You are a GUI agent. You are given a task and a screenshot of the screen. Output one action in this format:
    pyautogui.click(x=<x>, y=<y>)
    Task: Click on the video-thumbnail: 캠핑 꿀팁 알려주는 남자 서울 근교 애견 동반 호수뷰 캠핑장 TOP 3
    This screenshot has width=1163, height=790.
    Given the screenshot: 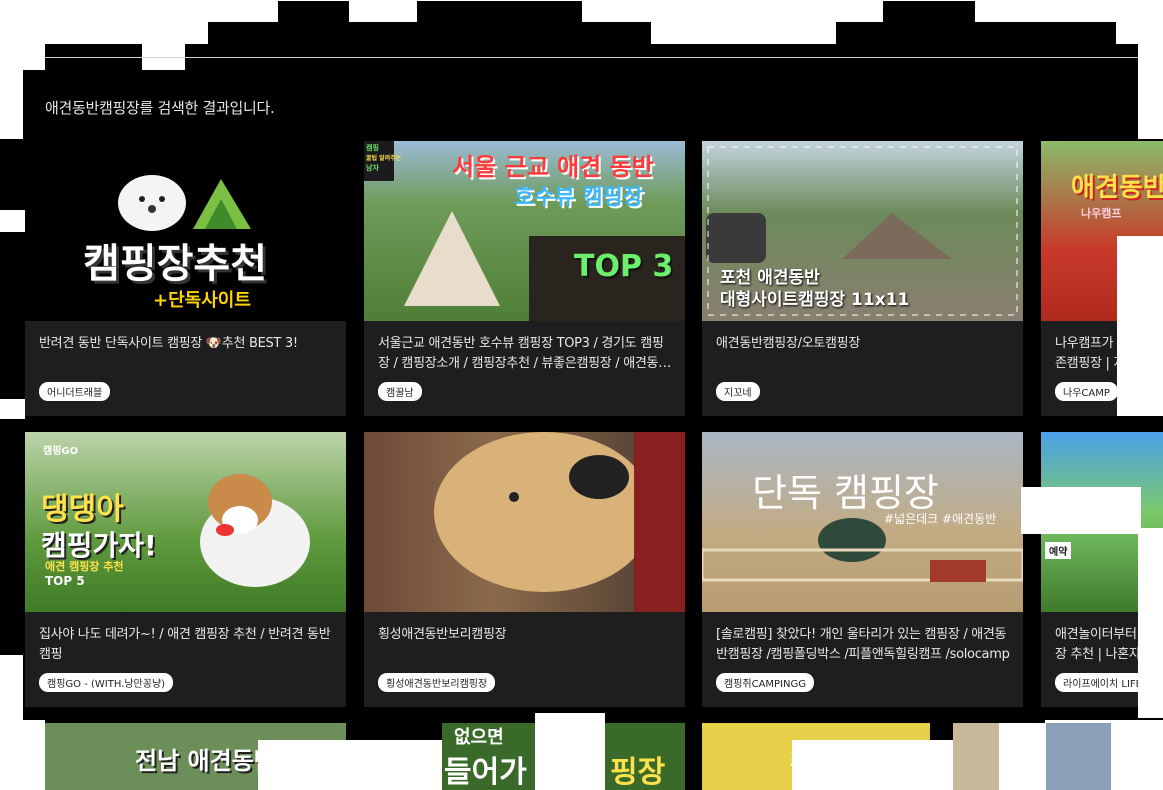 What is the action you would take?
    pyautogui.click(x=524, y=231)
    